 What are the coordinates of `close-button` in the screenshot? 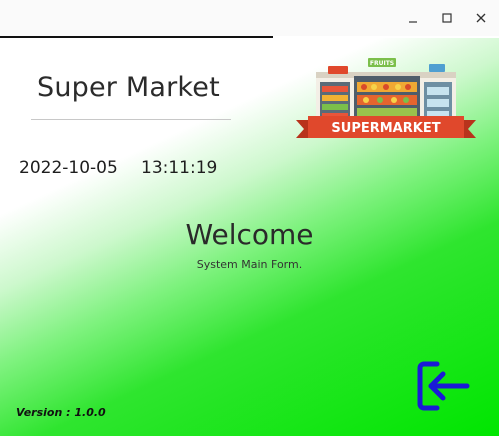 It's located at (481, 18).